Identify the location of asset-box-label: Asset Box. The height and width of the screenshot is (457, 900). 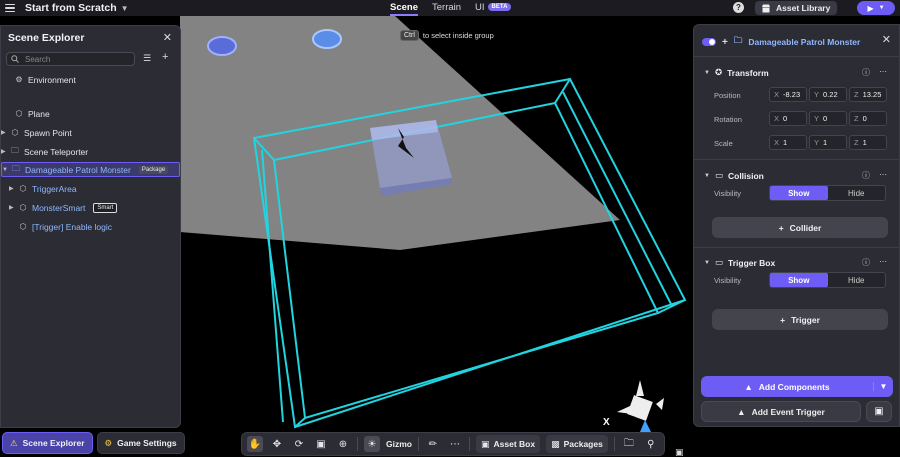
(514, 444).